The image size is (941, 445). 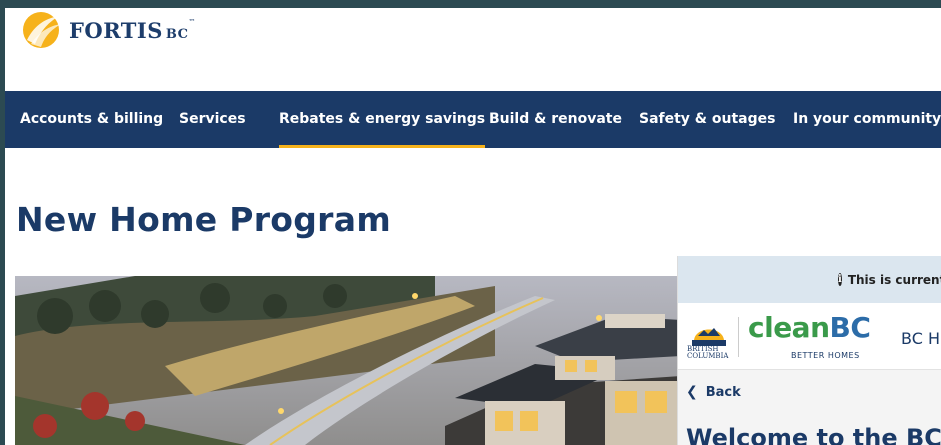 I want to click on back-link: ❮ Back, so click(x=713, y=392).